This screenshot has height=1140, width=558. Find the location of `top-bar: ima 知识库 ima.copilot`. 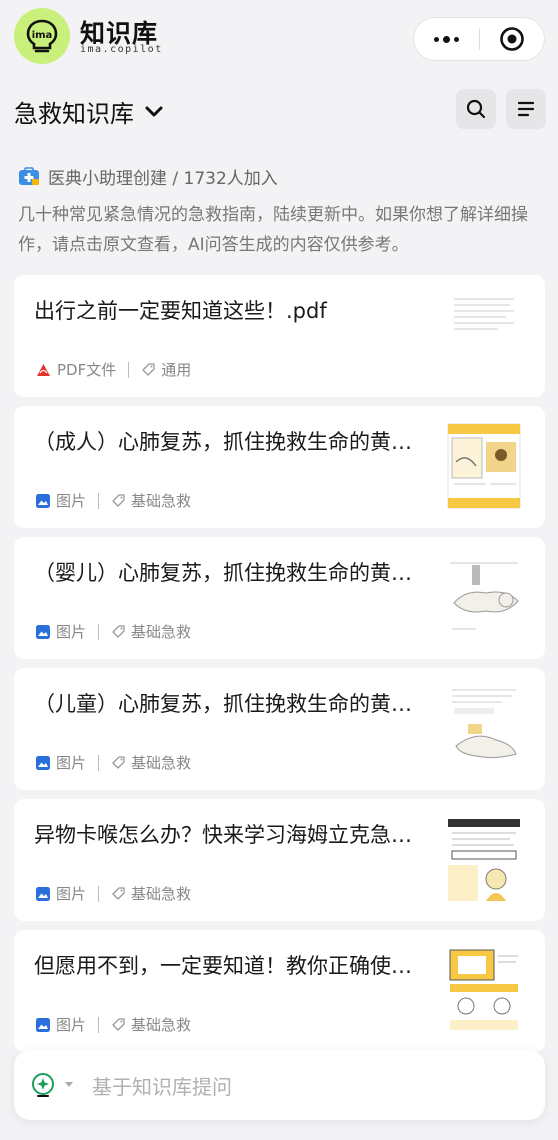

top-bar: ima 知识库 ima.copilot is located at coordinates (279, 36).